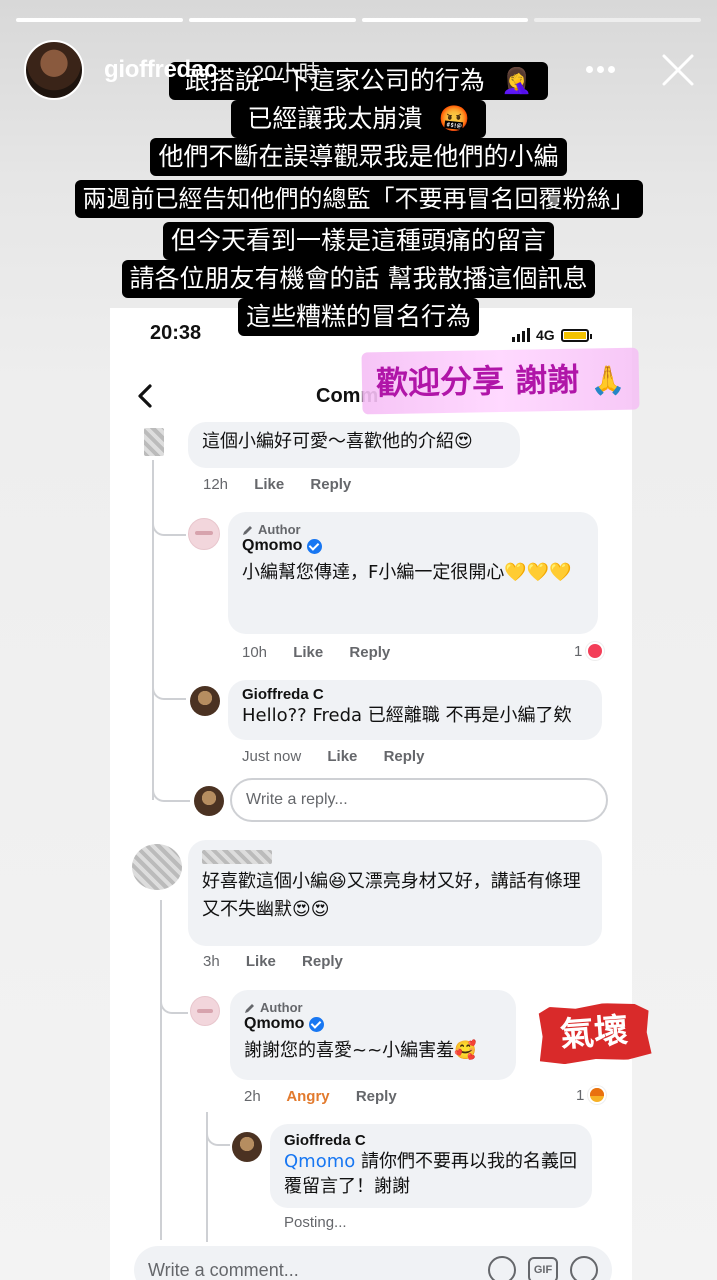 This screenshot has height=1280, width=717. What do you see at coordinates (358, 241) in the screenshot?
I see `caption-line: 但今天看到一樣是這種頭痛的留言` at bounding box center [358, 241].